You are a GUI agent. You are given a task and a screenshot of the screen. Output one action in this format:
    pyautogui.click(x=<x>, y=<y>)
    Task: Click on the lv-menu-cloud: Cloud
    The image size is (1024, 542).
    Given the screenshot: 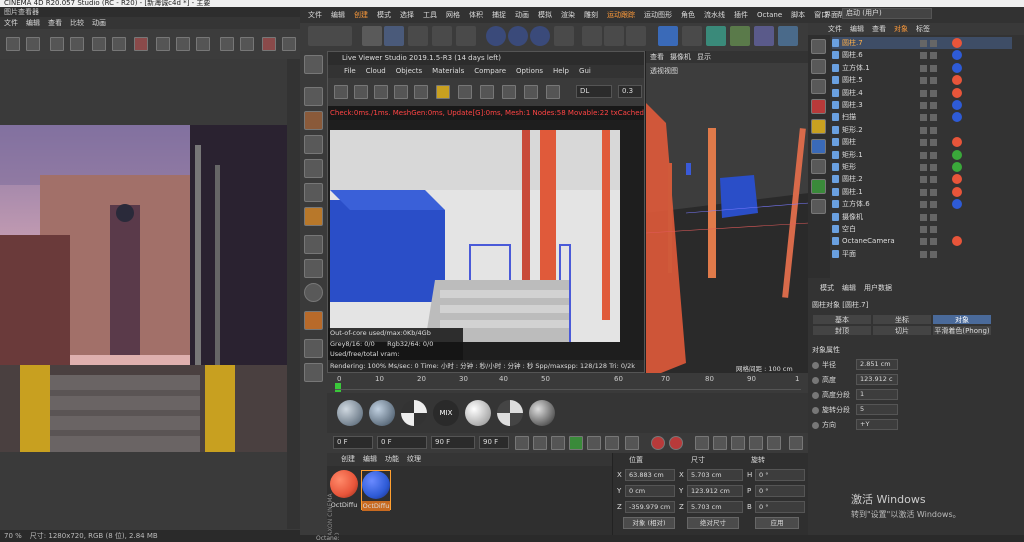 What is the action you would take?
    pyautogui.click(x=376, y=71)
    